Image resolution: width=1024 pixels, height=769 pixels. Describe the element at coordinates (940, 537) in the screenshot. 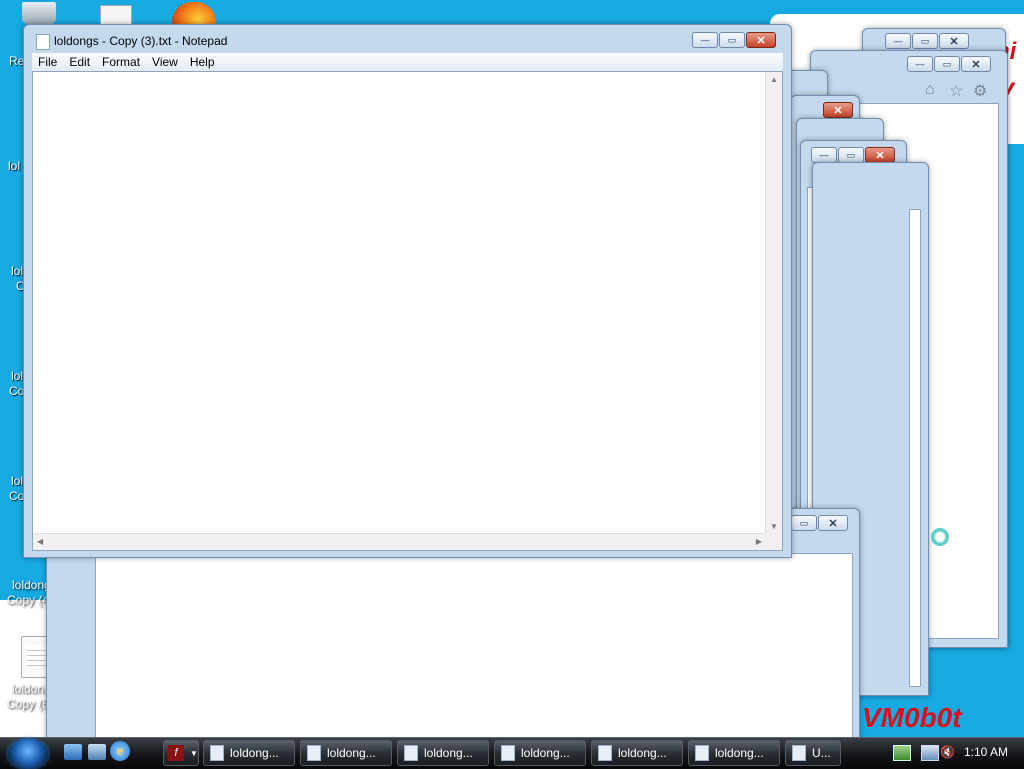

I see `loading-spinner-icon` at that location.